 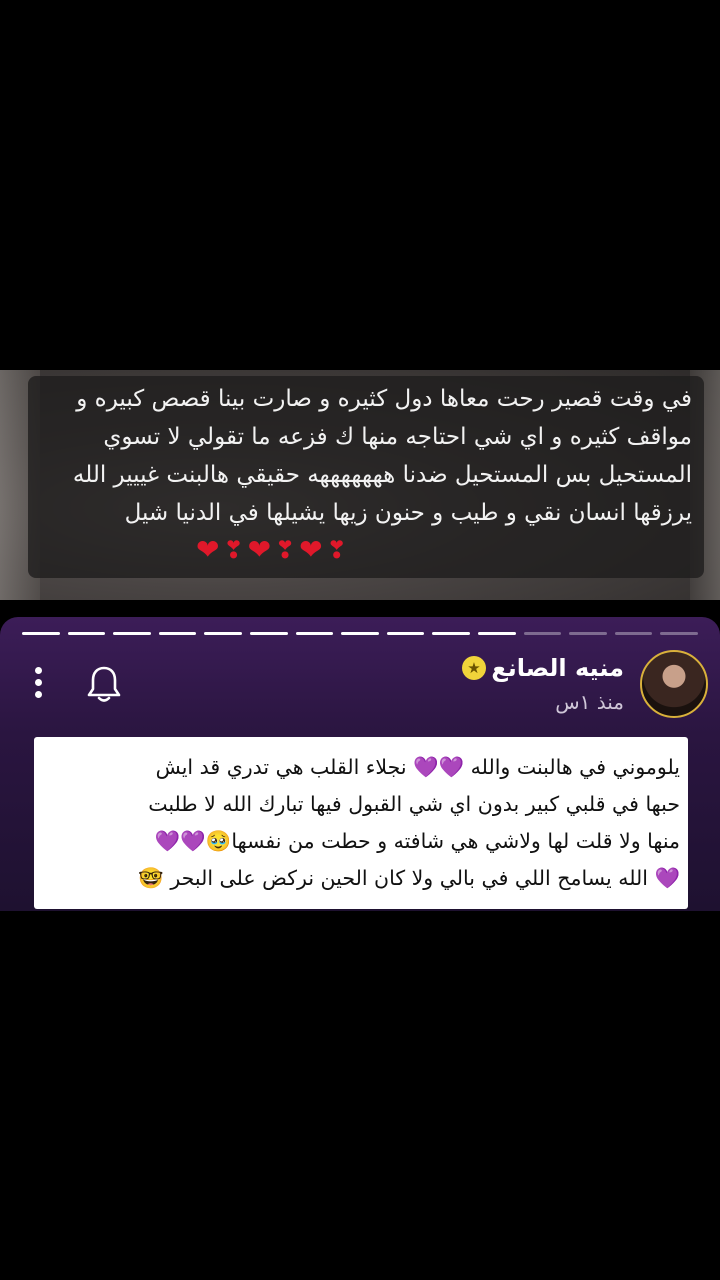 I want to click on user-avatar, so click(x=674, y=684).